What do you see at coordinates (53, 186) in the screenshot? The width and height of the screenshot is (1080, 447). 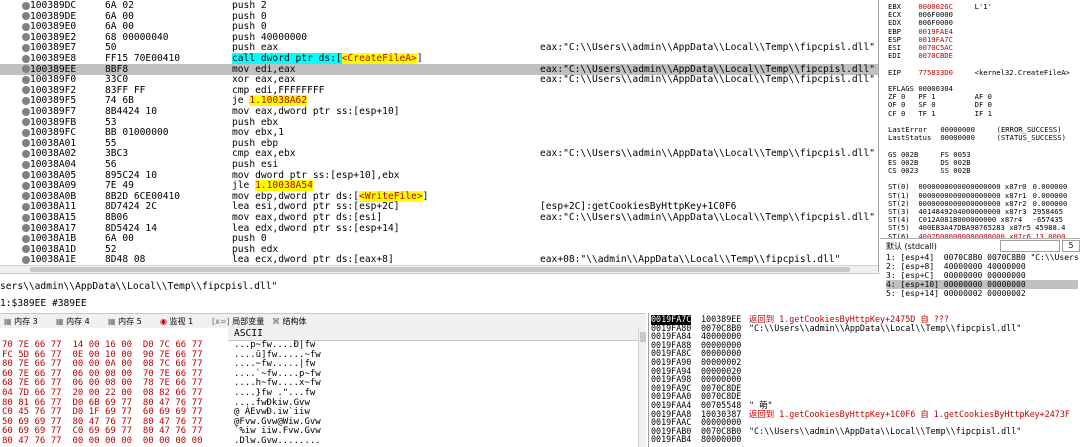 I see `address: 10038A09` at bounding box center [53, 186].